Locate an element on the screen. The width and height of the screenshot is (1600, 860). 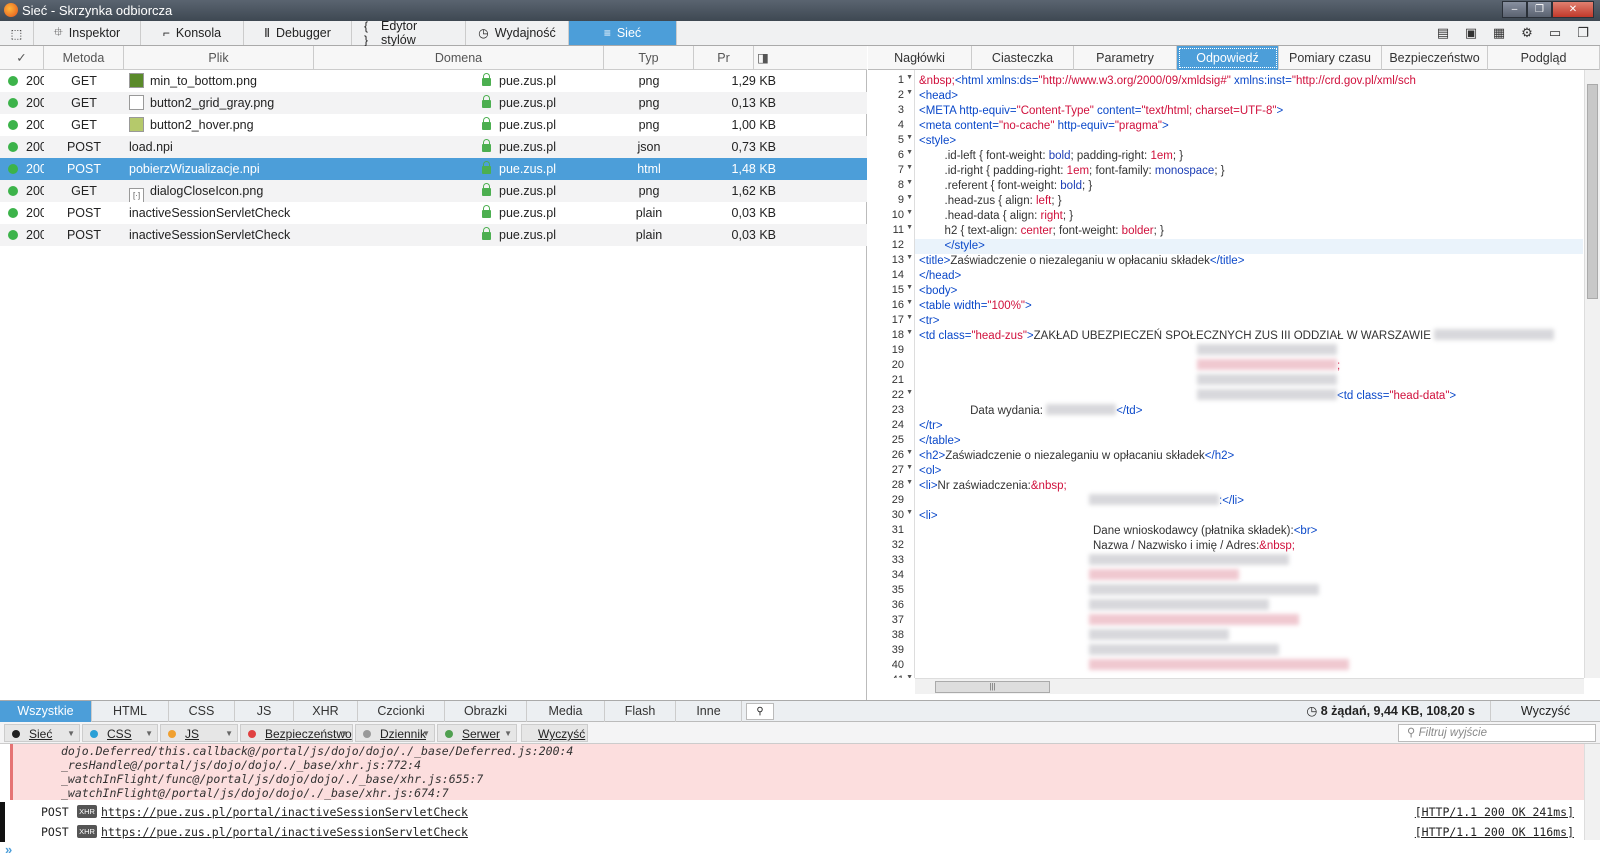
minimize-button: – is located at coordinates (1514, 9).